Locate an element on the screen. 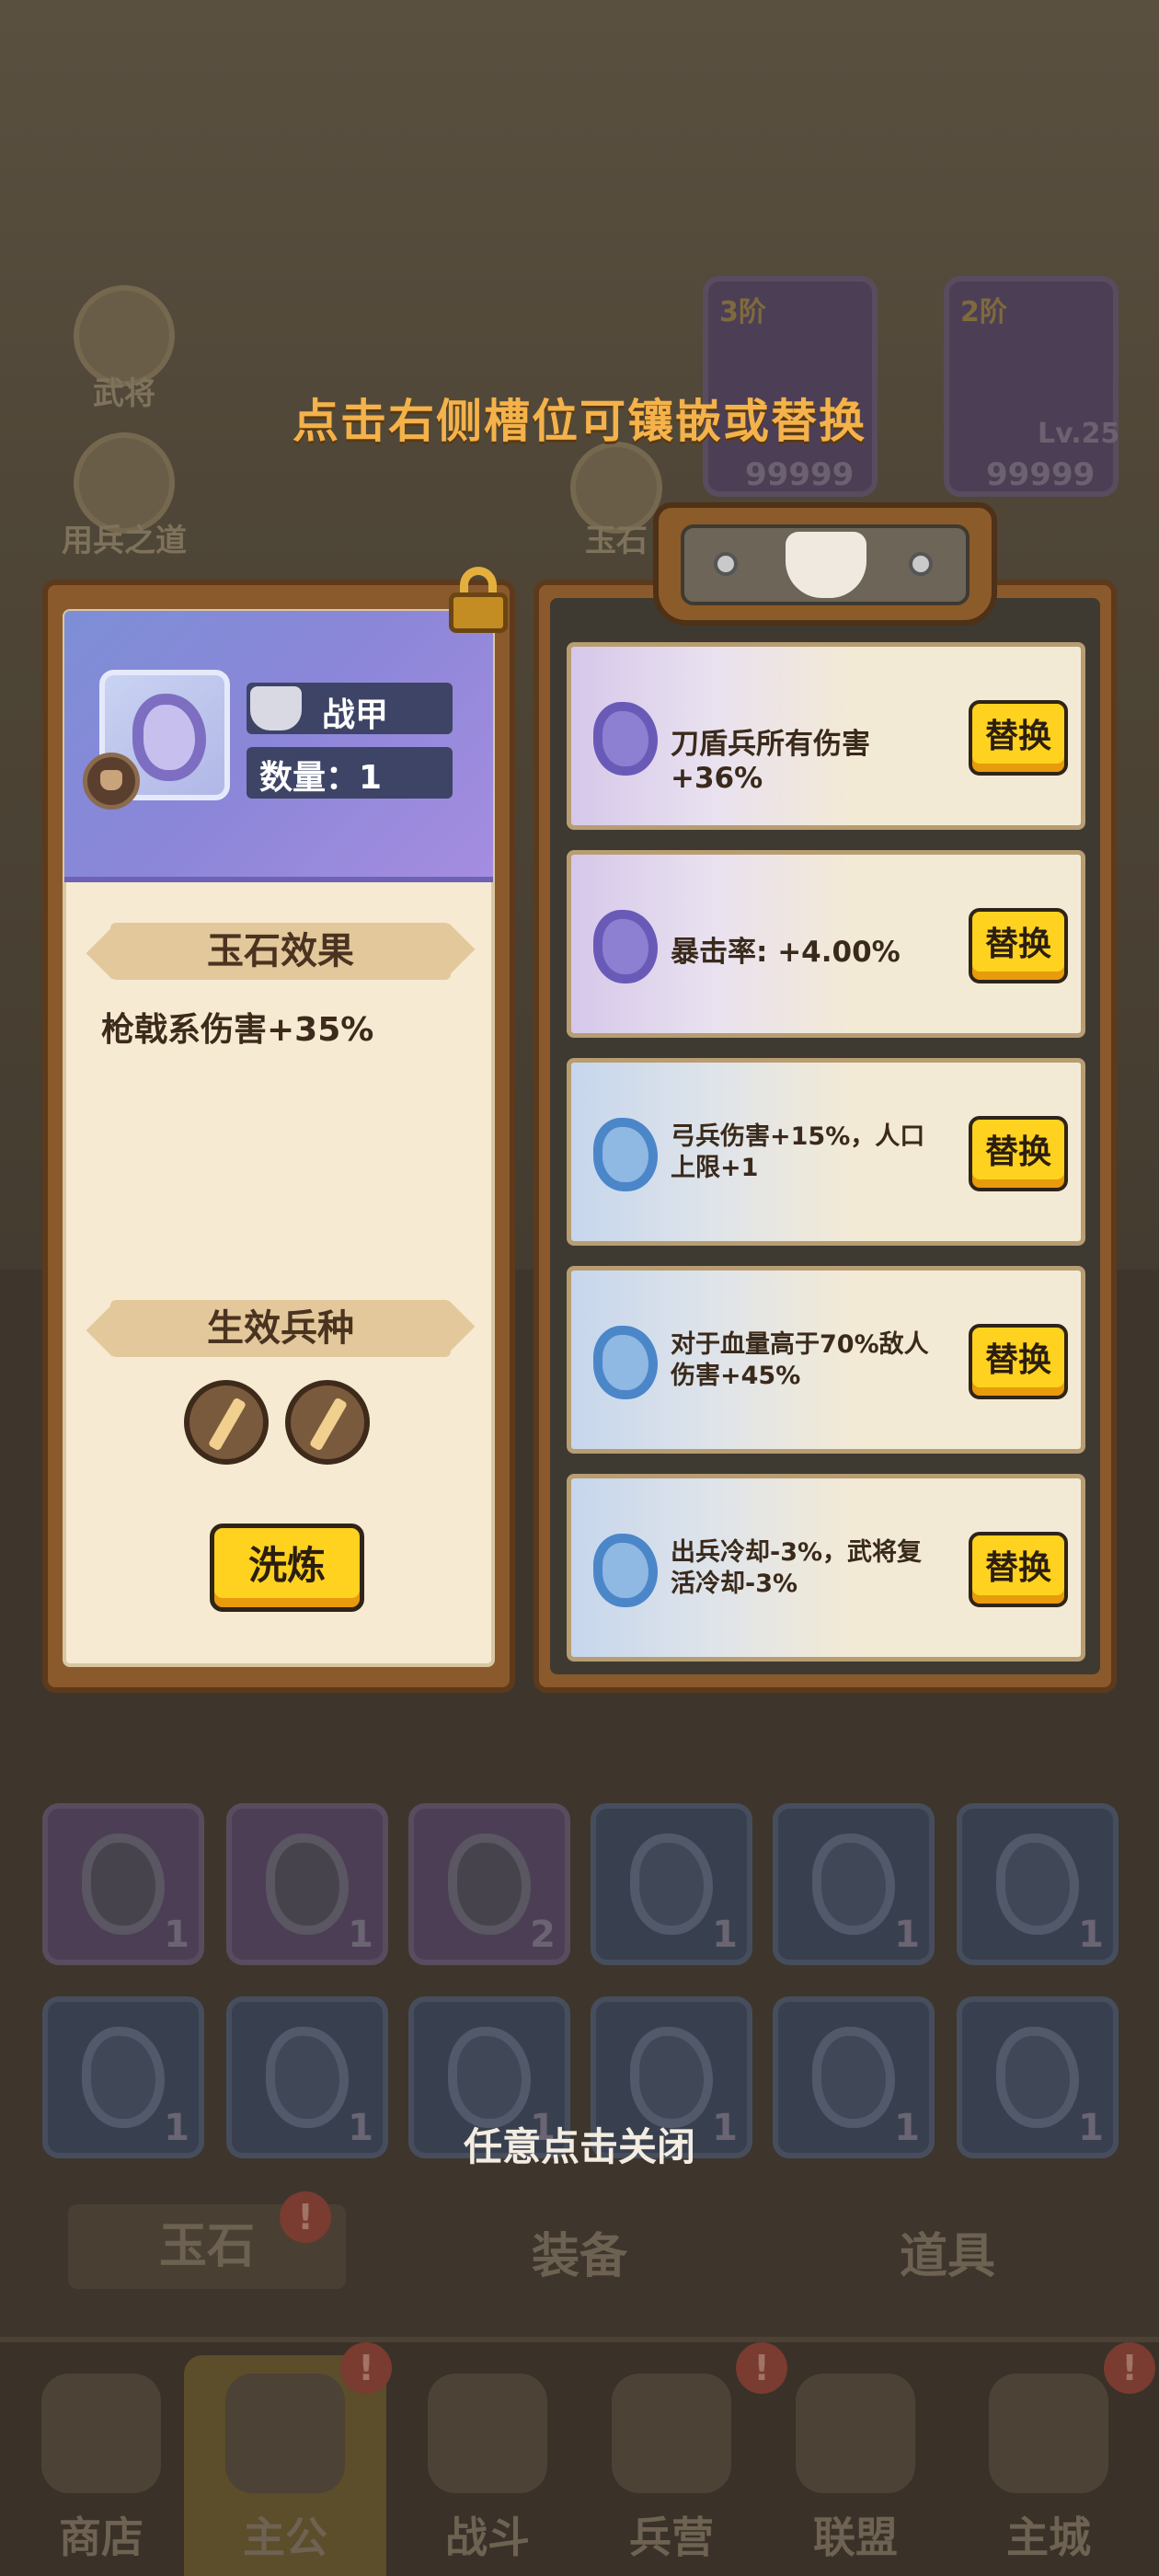 Image resolution: width=1159 pixels, height=2576 pixels. nav-alliance: 联盟 is located at coordinates (855, 2465).